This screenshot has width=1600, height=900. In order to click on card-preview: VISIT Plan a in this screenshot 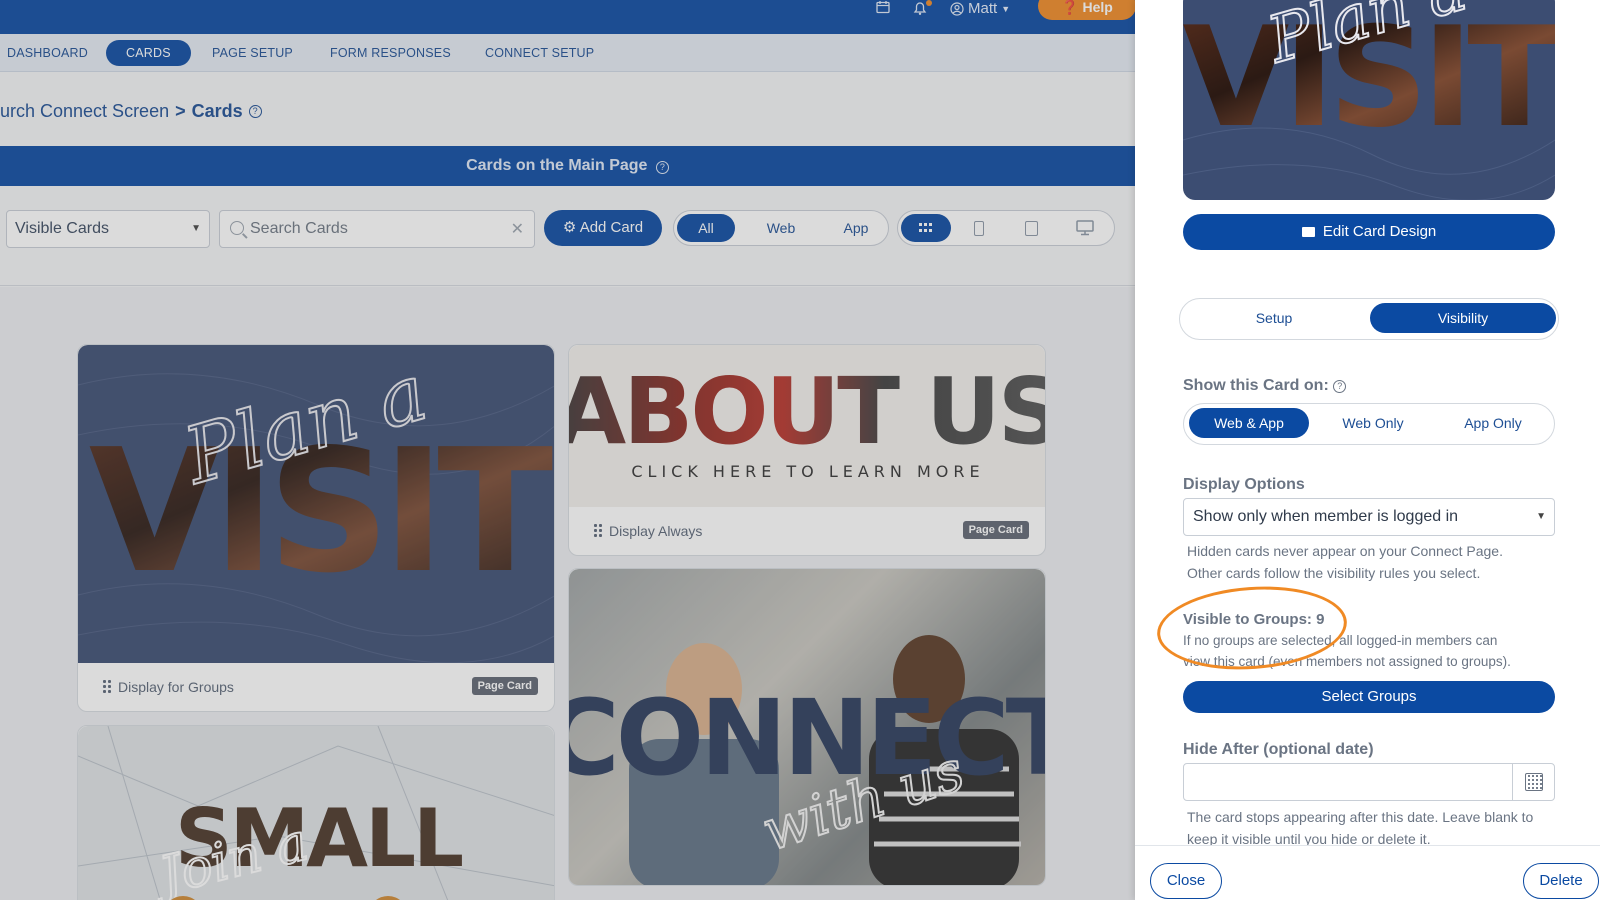, I will do `click(1369, 100)`.